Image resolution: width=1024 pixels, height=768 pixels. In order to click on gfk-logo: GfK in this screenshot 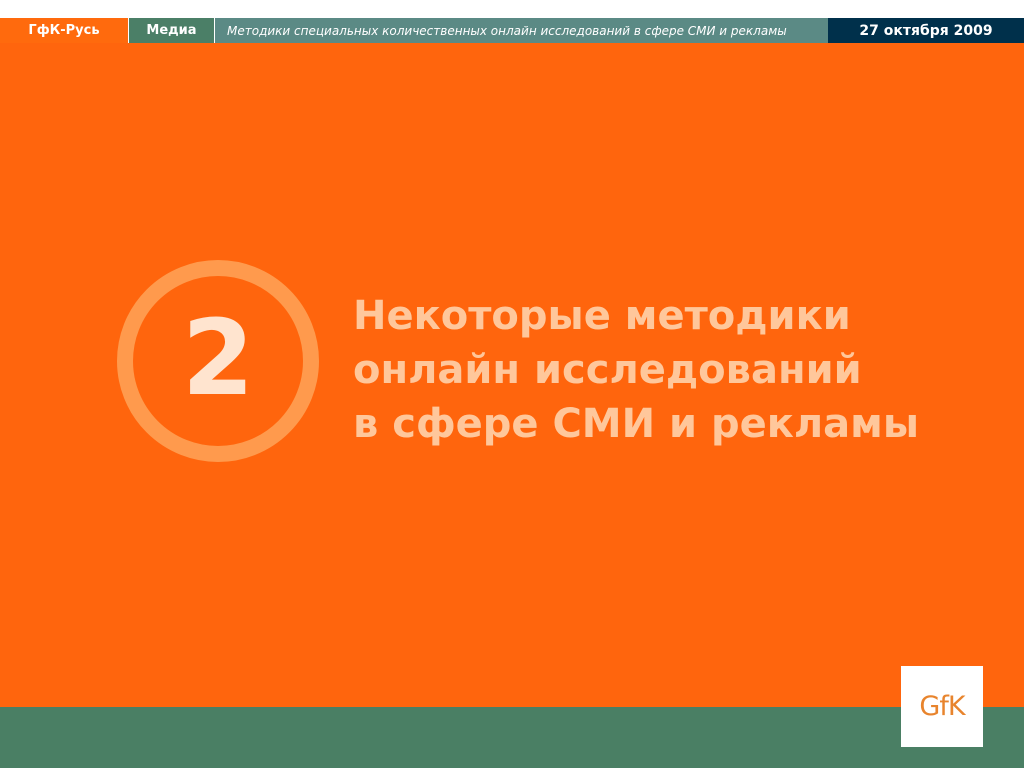, I will do `click(942, 706)`.